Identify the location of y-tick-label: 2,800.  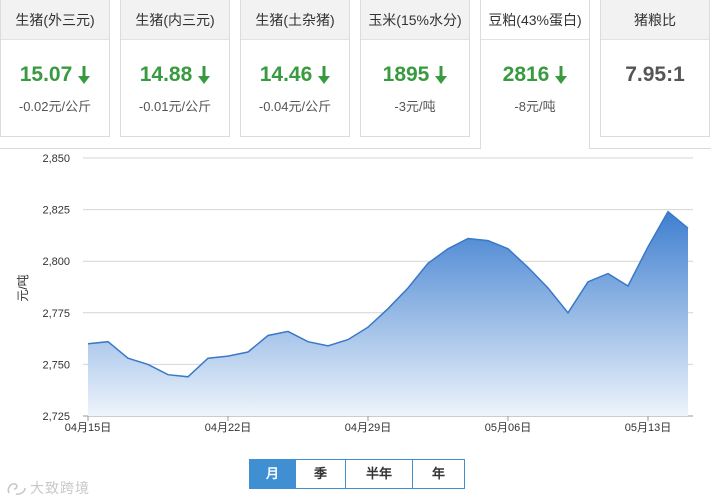
(56, 262).